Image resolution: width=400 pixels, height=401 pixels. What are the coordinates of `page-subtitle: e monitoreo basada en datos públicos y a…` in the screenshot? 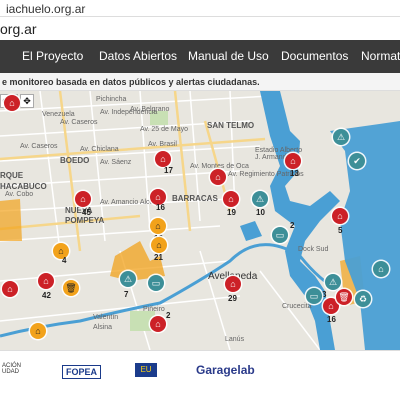 It's located at (200, 82).